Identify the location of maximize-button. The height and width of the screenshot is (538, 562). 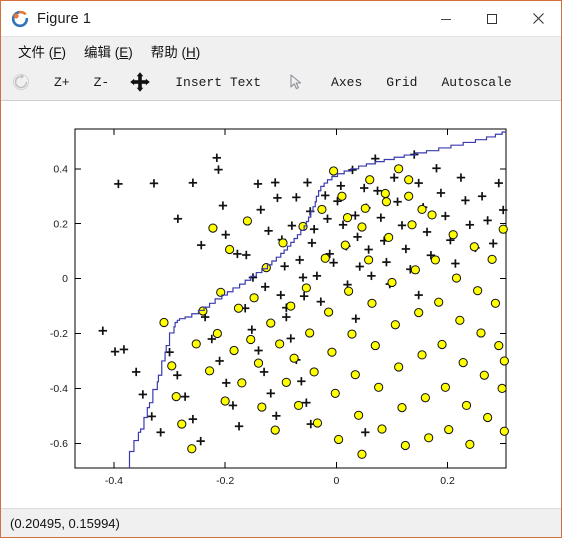
(492, 18).